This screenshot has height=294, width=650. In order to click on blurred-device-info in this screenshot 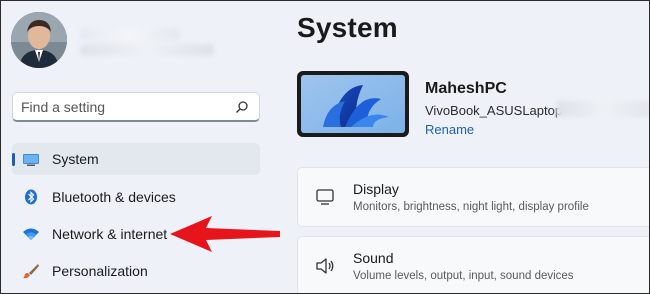, I will do `click(603, 109)`.